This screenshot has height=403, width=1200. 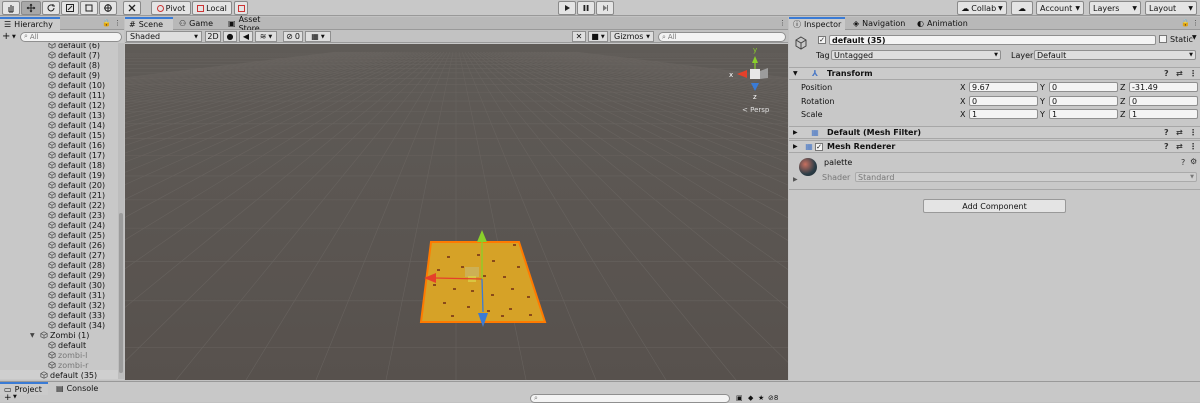 What do you see at coordinates (472, 272) in the screenshot?
I see `pivot-center-handle` at bounding box center [472, 272].